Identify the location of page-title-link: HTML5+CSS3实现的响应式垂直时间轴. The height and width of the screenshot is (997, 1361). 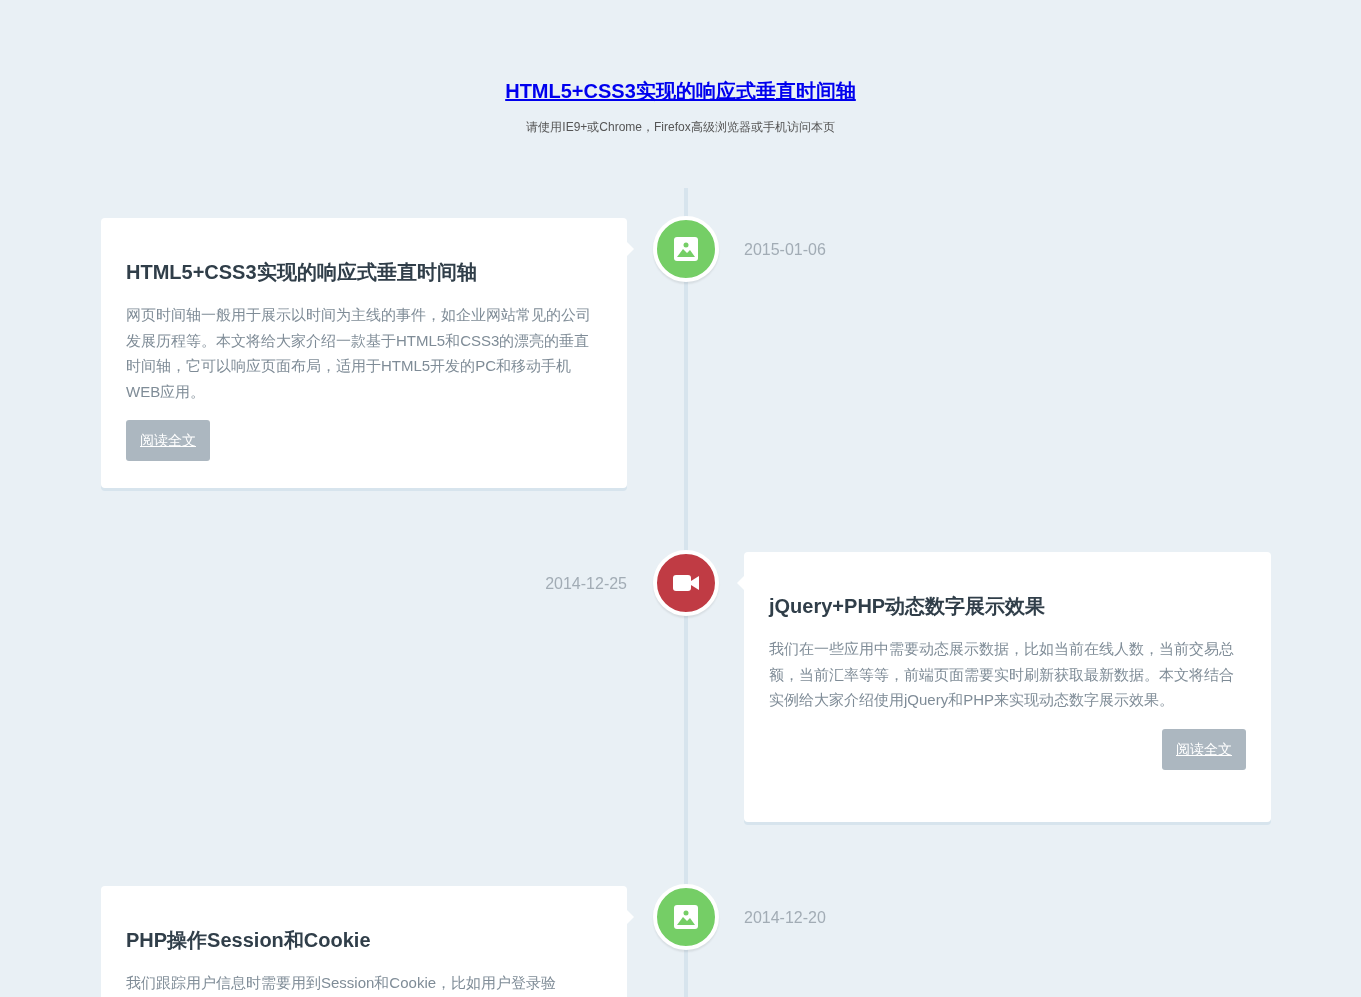
(680, 91).